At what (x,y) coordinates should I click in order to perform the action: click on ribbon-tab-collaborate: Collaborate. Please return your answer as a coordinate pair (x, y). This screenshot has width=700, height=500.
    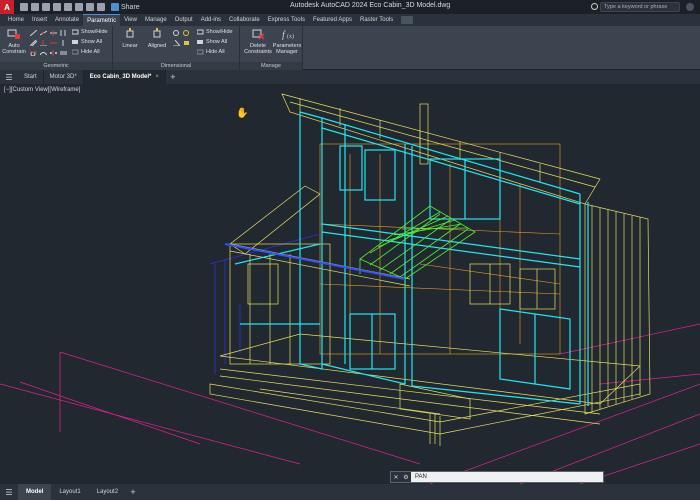
    Looking at the image, I should click on (244, 20).